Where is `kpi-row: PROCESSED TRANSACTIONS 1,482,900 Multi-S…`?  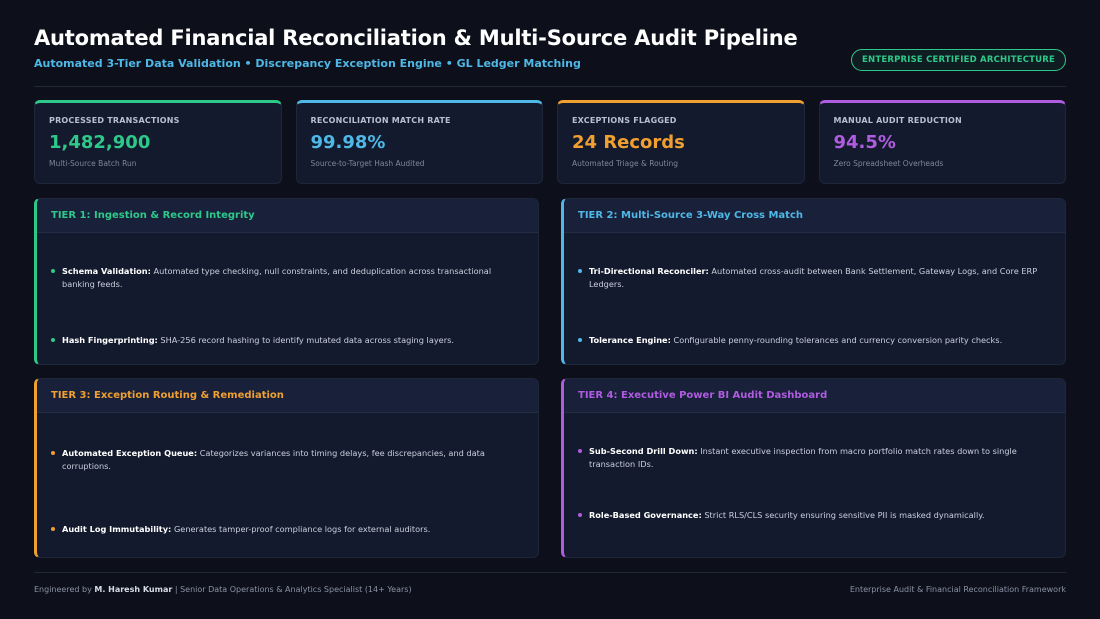
kpi-row: PROCESSED TRANSACTIONS 1,482,900 Multi-S… is located at coordinates (550, 142).